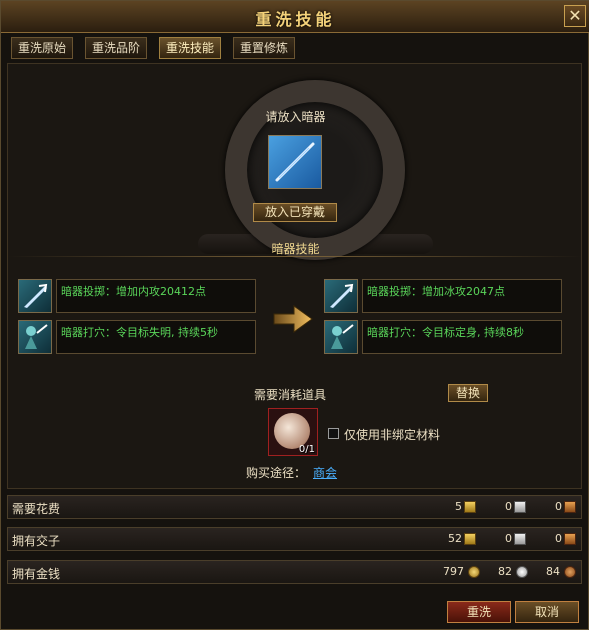 This screenshot has width=589, height=630. What do you see at coordinates (156, 296) in the screenshot?
I see `current-skill-text: 暗器投掷：增加内攻20412点` at bounding box center [156, 296].